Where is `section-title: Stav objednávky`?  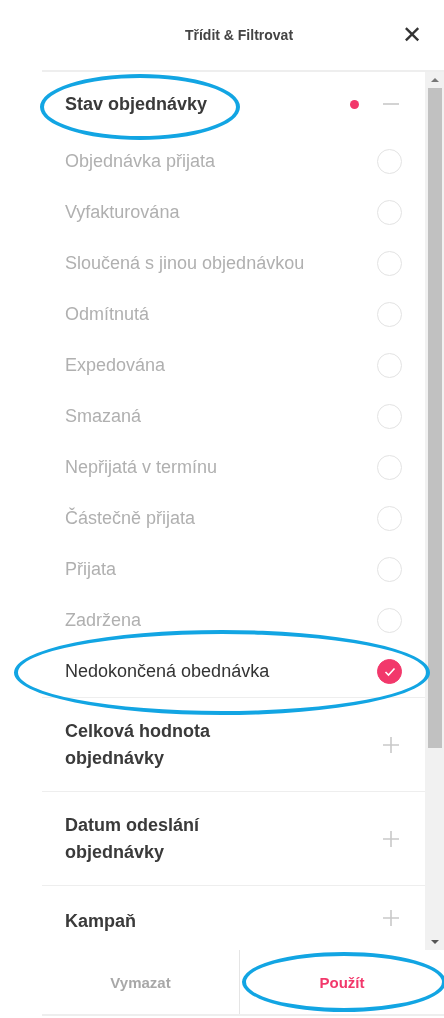 section-title: Stav objednávky is located at coordinates (165, 104).